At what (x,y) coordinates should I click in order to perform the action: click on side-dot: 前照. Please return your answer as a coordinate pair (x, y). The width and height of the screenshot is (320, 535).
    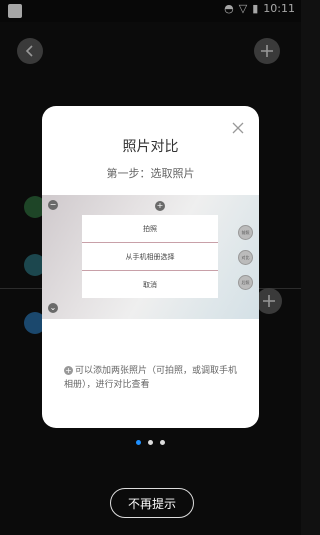
    Looking at the image, I should click on (245, 232).